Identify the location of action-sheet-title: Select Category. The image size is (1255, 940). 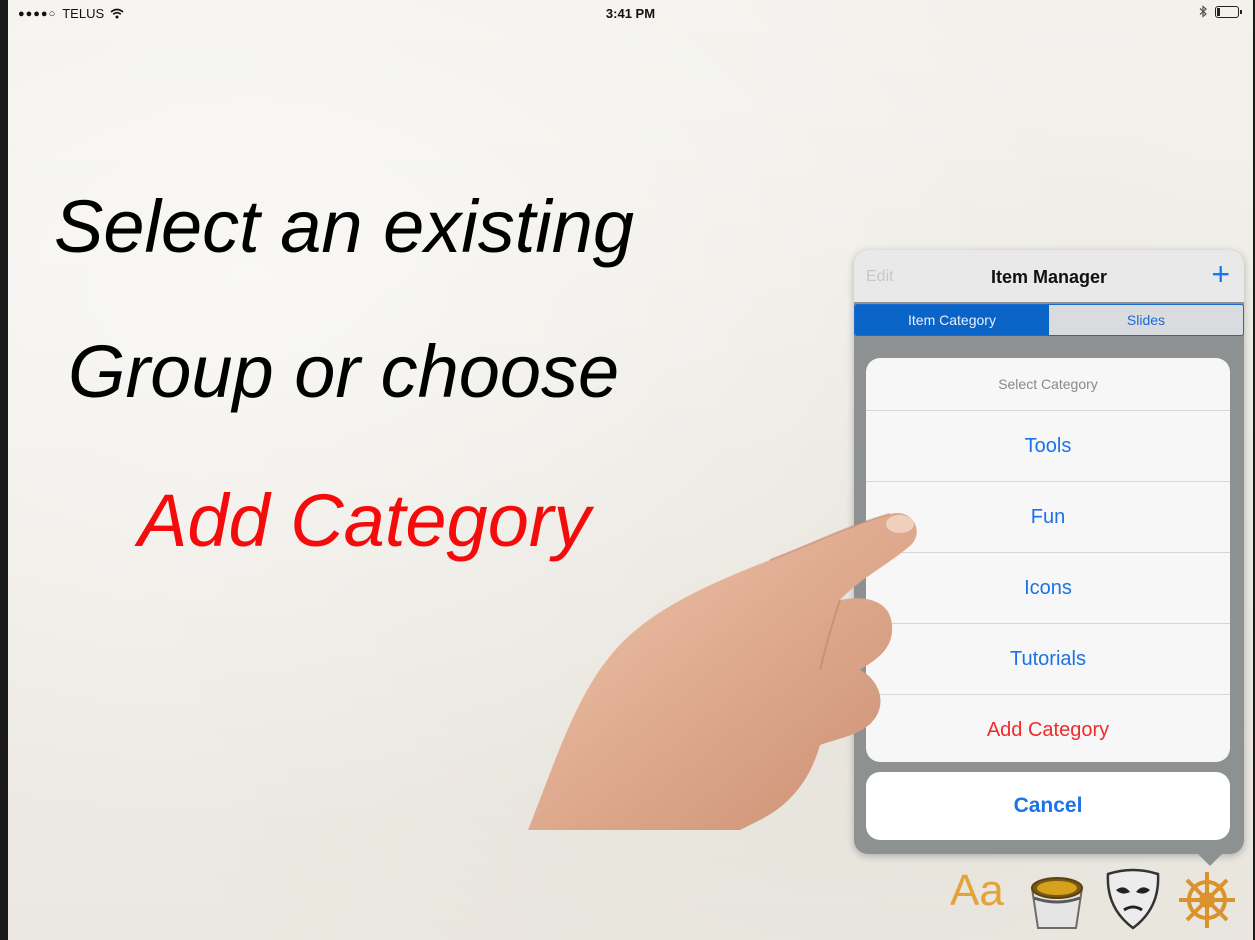
(1048, 384).